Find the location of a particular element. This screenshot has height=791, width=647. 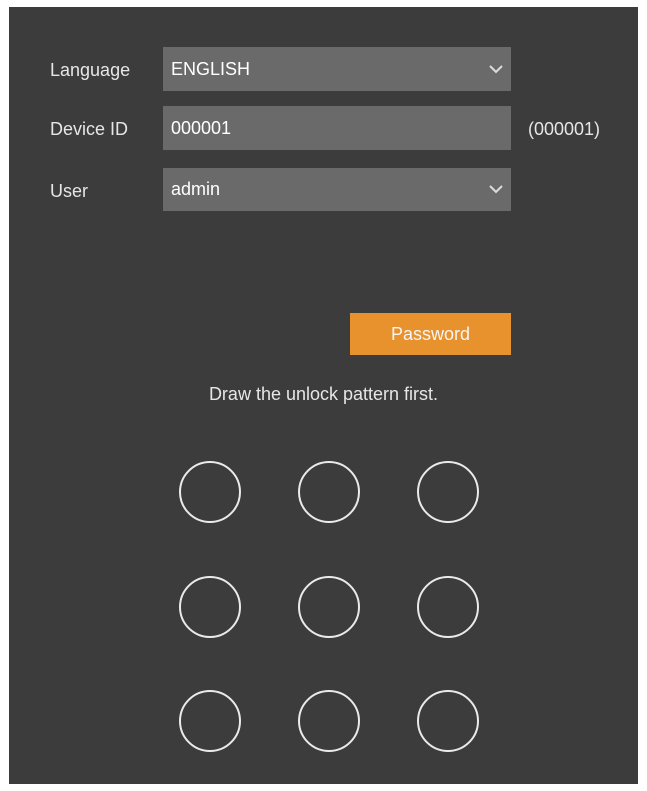

device-id-value: 000001 is located at coordinates (201, 127).